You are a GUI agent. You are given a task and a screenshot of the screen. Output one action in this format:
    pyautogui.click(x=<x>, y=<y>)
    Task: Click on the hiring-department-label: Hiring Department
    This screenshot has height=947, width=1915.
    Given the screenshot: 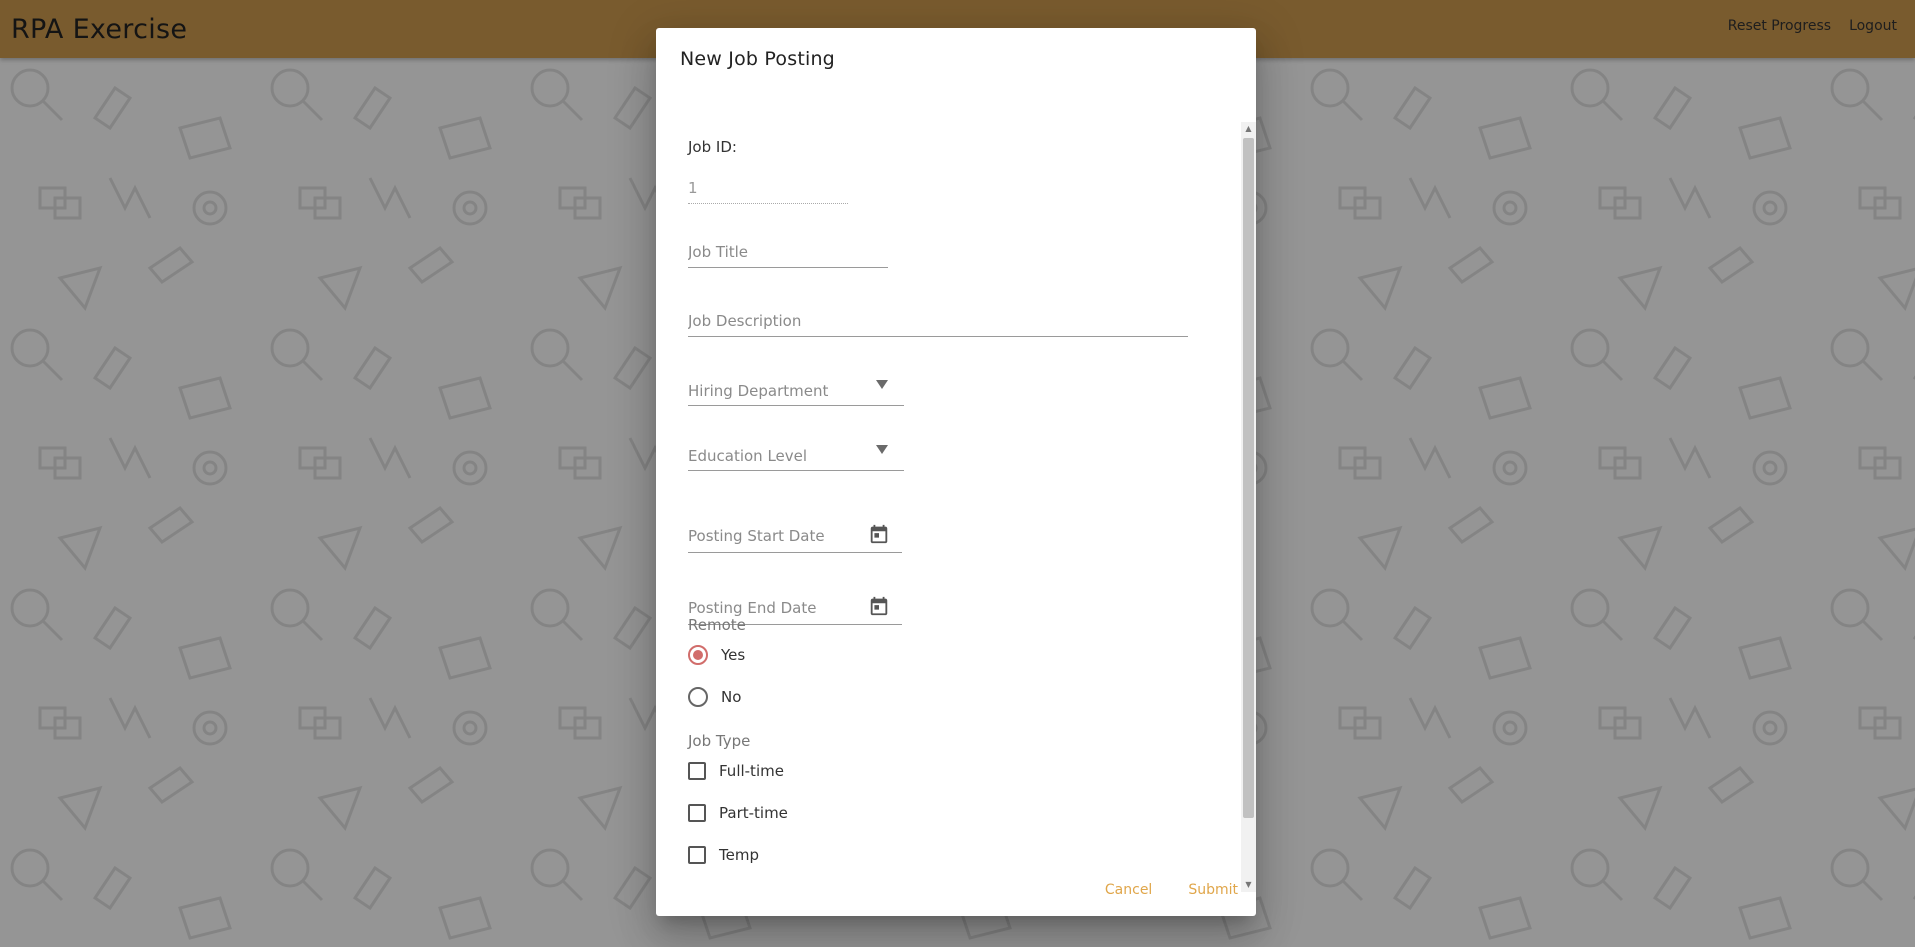 What is the action you would take?
    pyautogui.click(x=758, y=391)
    